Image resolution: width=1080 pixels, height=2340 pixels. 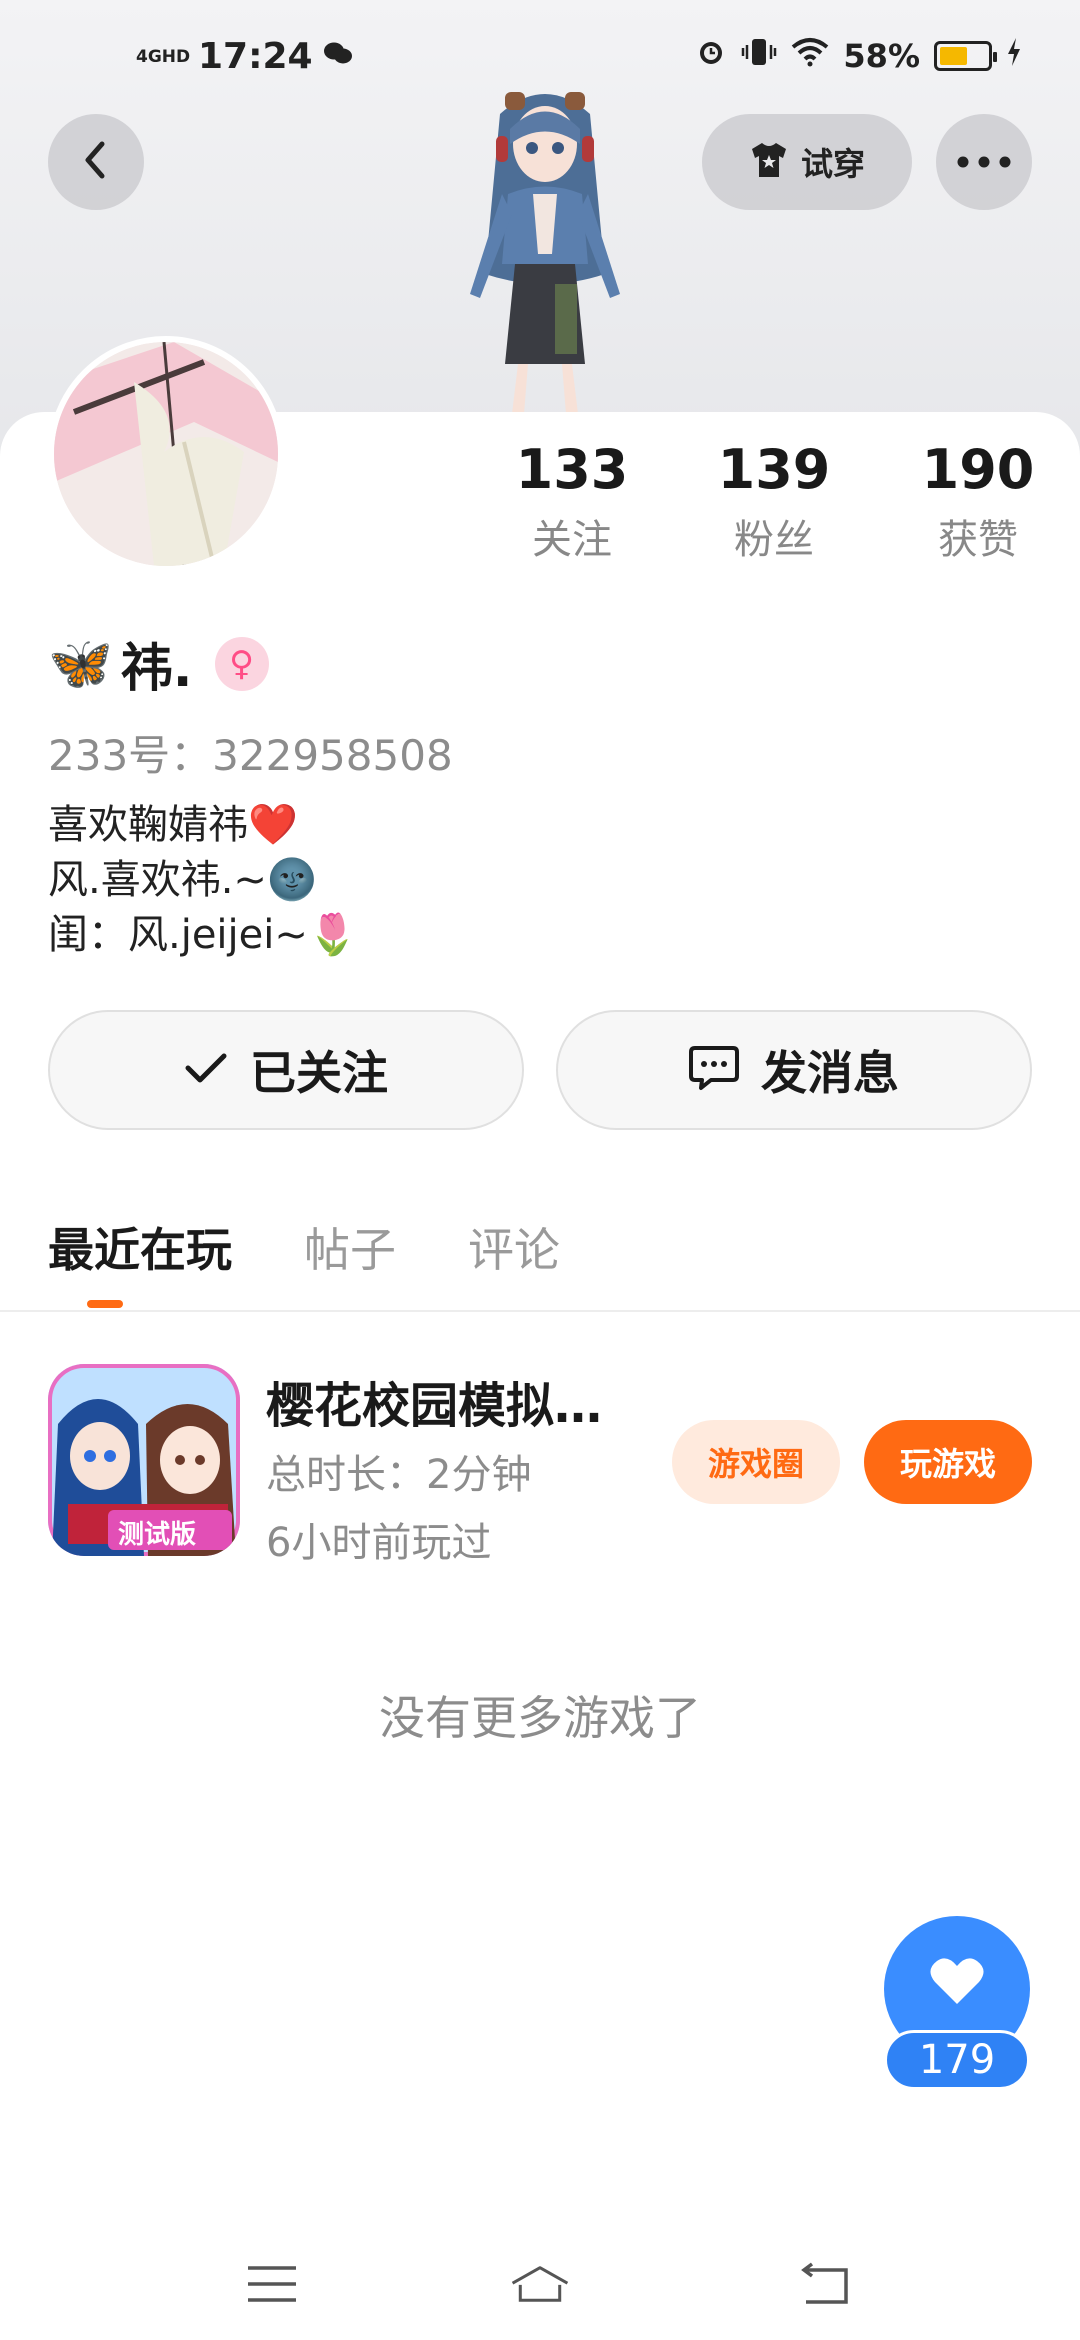 What do you see at coordinates (140, 1259) in the screenshot?
I see `tab-recently-played: 最近在玩` at bounding box center [140, 1259].